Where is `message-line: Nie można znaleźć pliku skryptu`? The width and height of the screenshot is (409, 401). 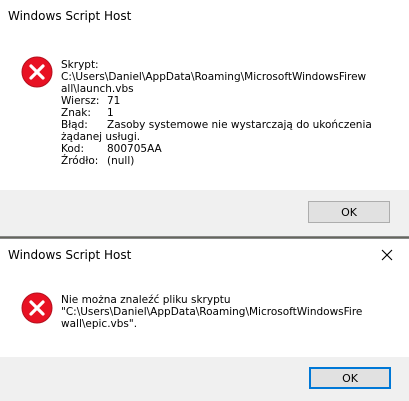 message-line: Nie można znaleźć pliku skryptu is located at coordinates (146, 300).